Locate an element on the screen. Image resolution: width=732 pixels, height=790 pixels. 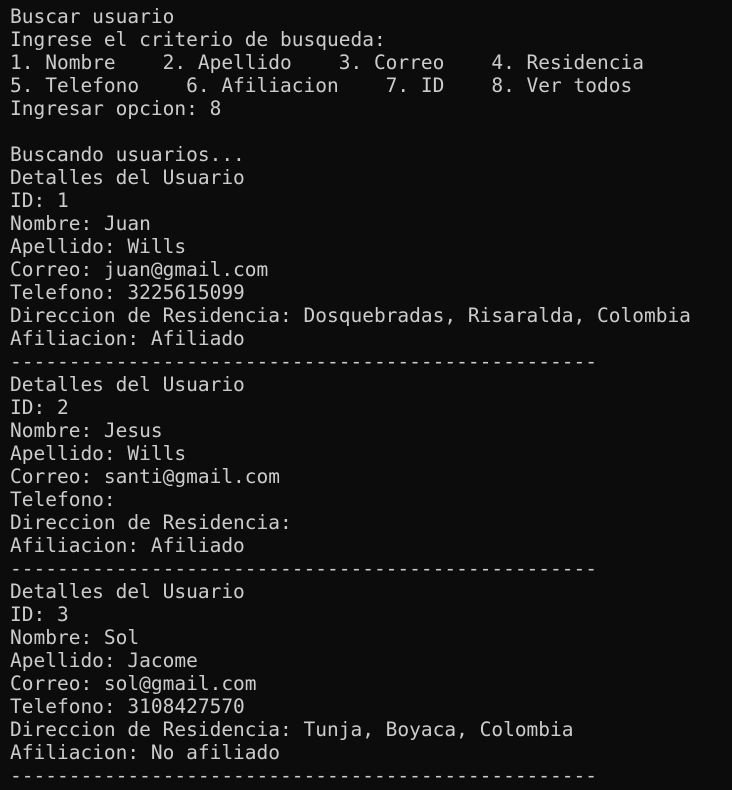
user-address: Direccion de Residencia: is located at coordinates (151, 522).